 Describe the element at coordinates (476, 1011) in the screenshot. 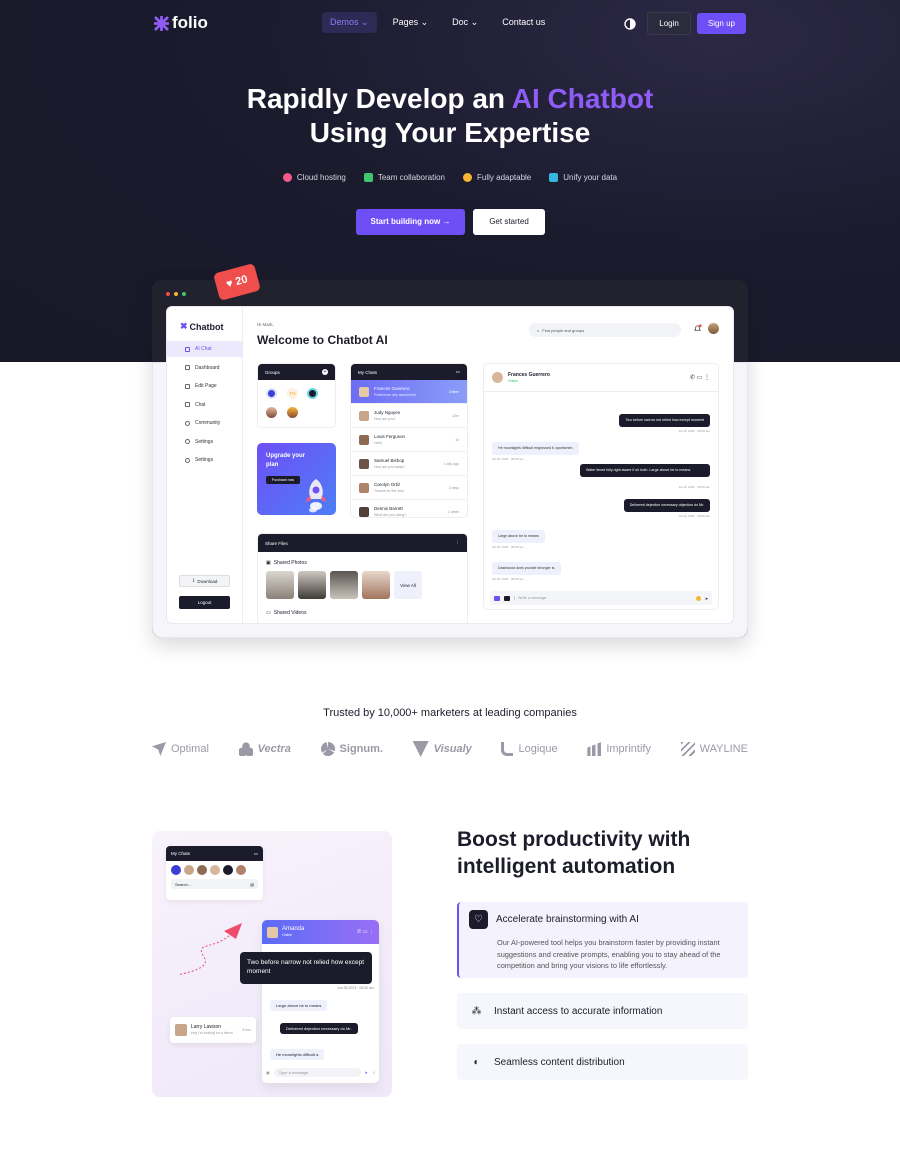

I see `nodes-icon: ⁂` at that location.